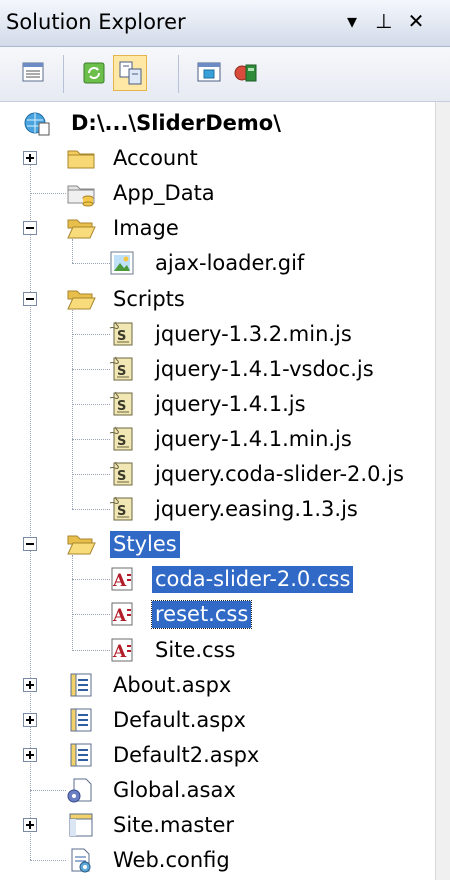 Image resolution: width=450 pixels, height=880 pixels. I want to click on tree-node-global-asax: Global.asax, so click(218, 790).